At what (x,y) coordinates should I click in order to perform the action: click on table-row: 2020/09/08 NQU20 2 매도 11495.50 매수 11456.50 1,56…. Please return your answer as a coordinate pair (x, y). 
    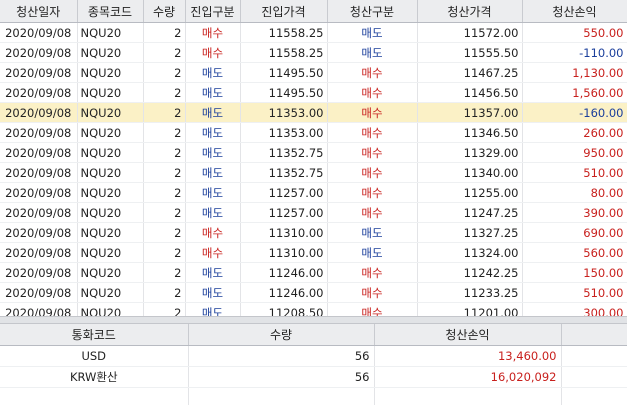
    Looking at the image, I should click on (313, 92).